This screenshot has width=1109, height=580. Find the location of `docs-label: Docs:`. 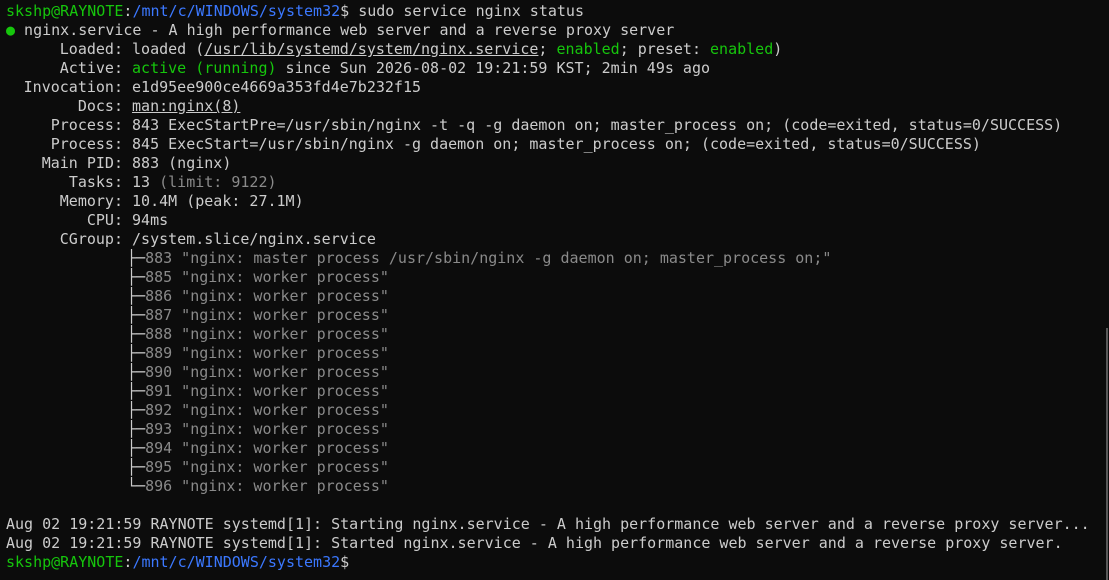

docs-label: Docs: is located at coordinates (100, 106).